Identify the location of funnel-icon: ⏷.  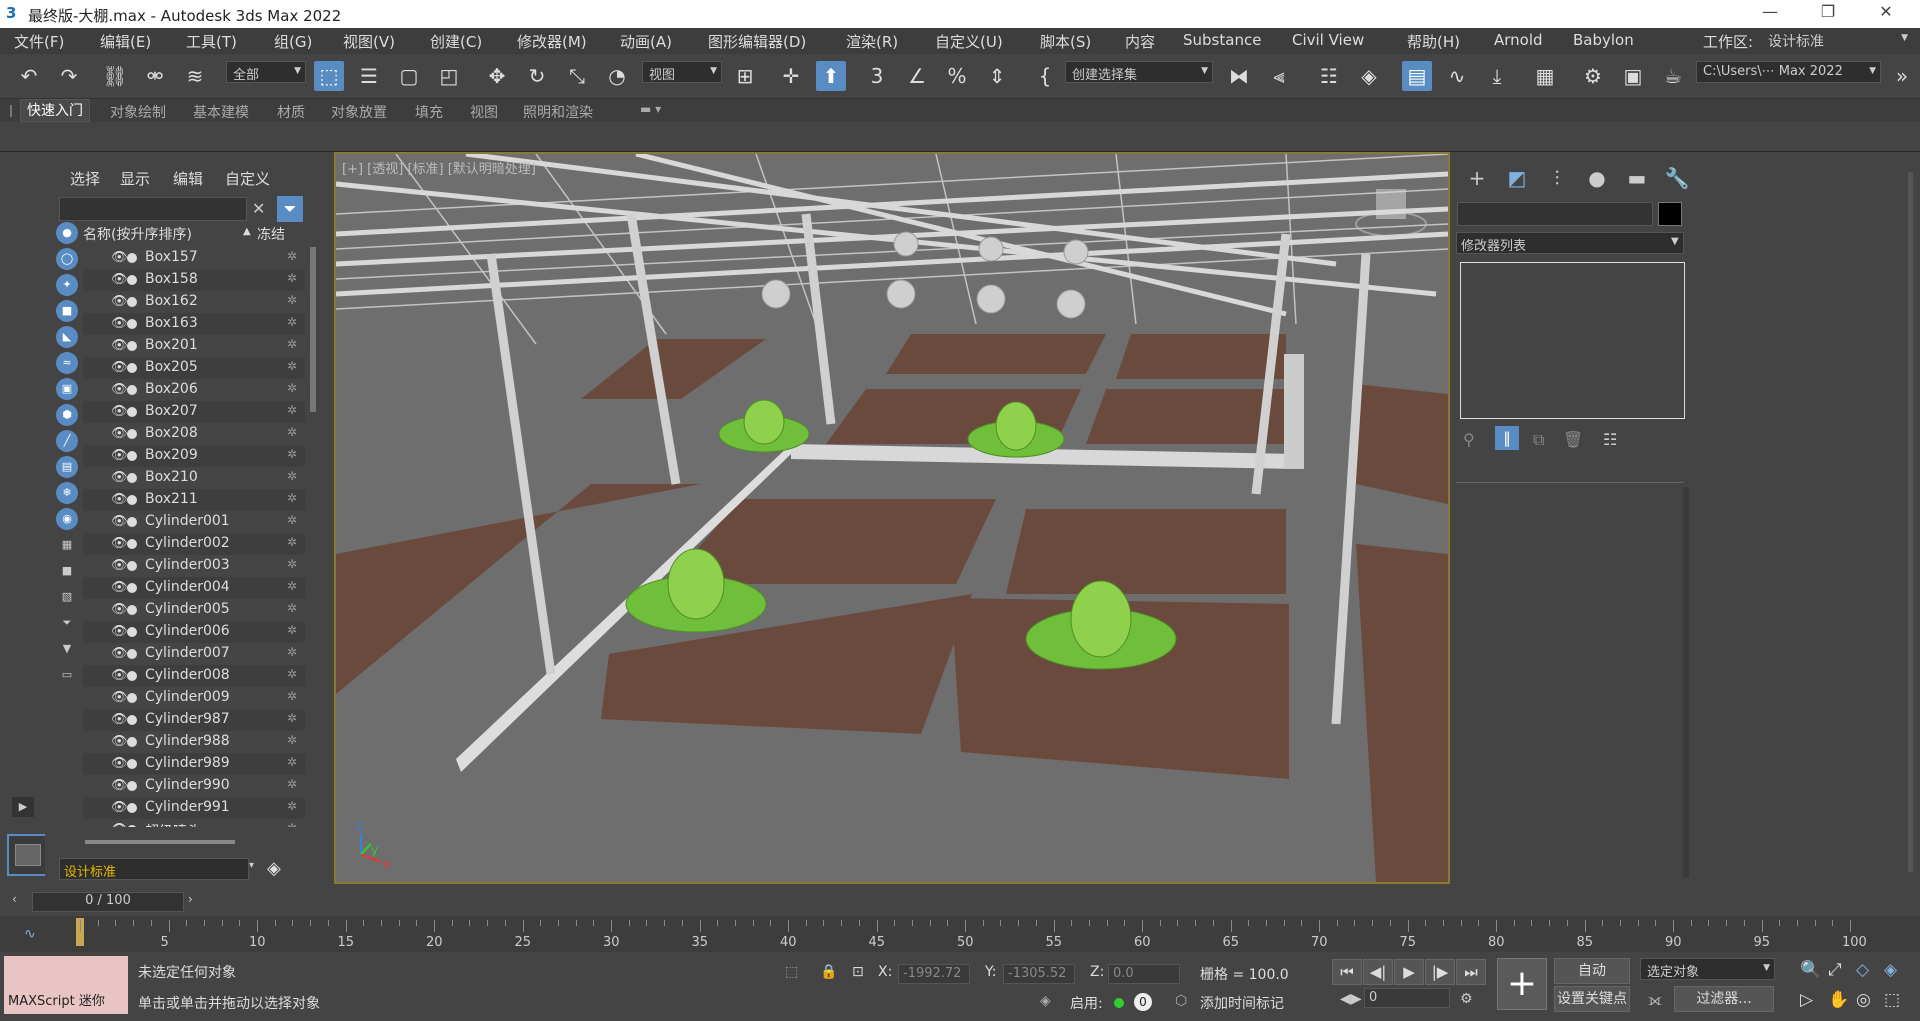
(67, 623).